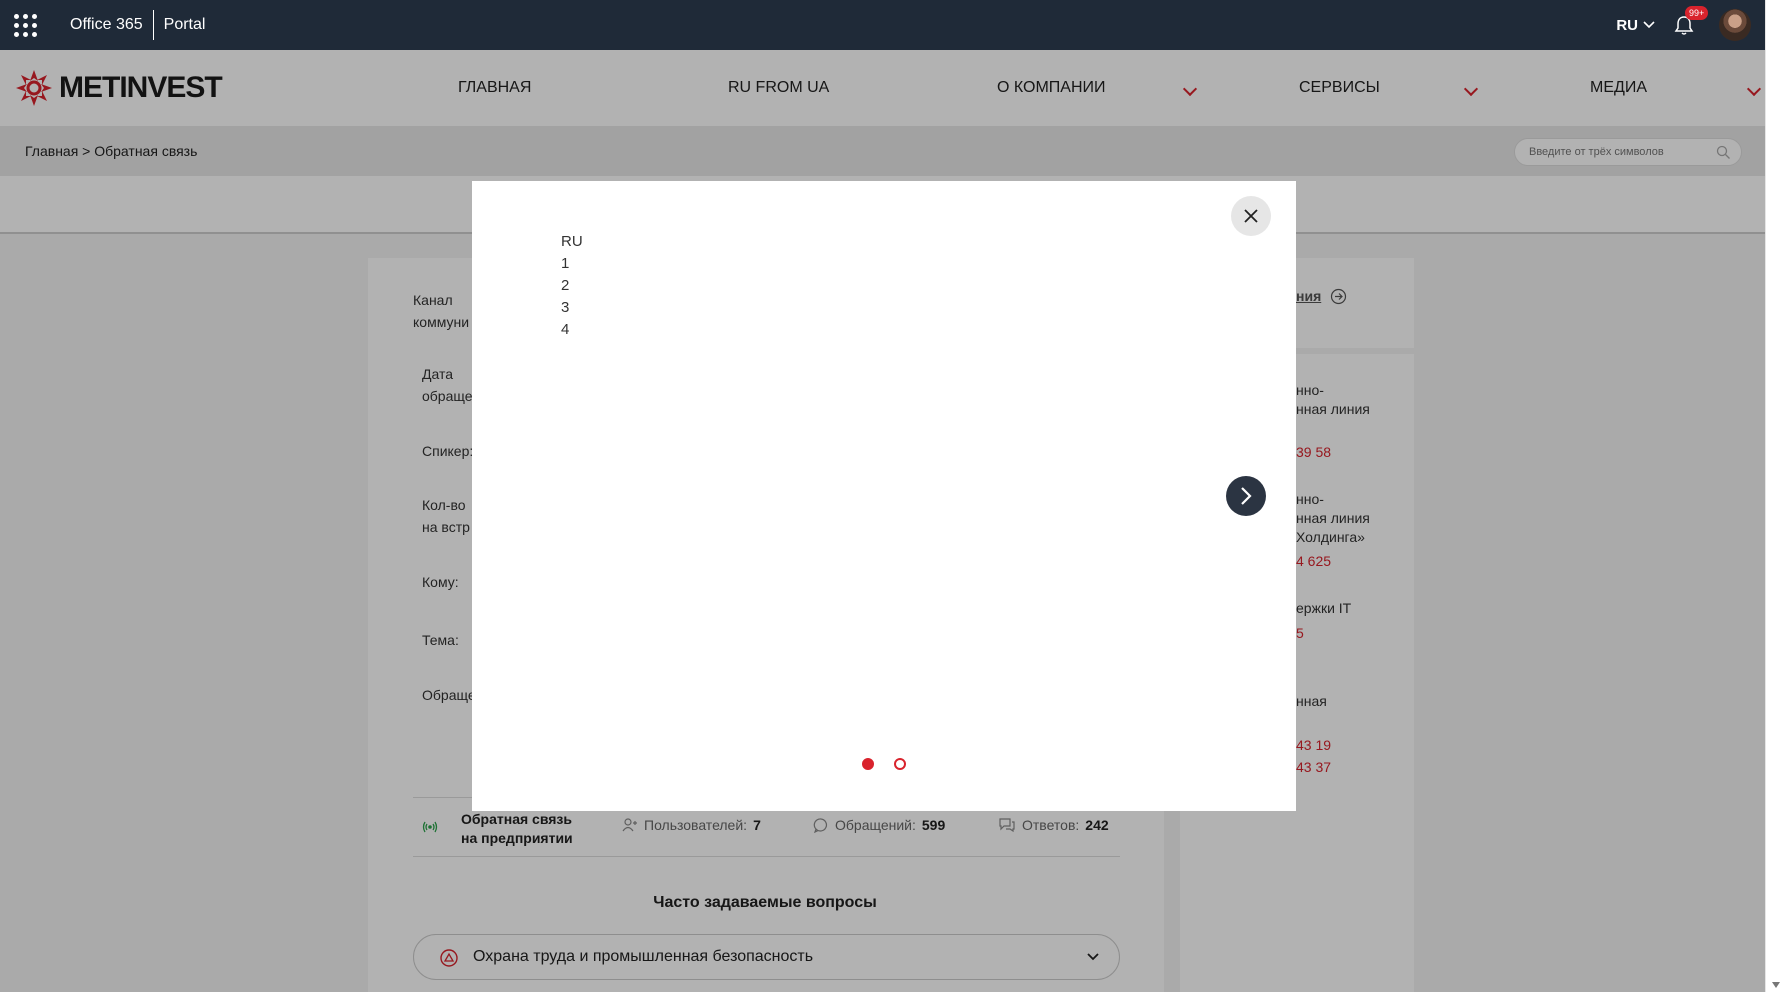 This screenshot has width=1784, height=992. I want to click on suite-bar: Office 365 Portal RU 99+, so click(882, 25).